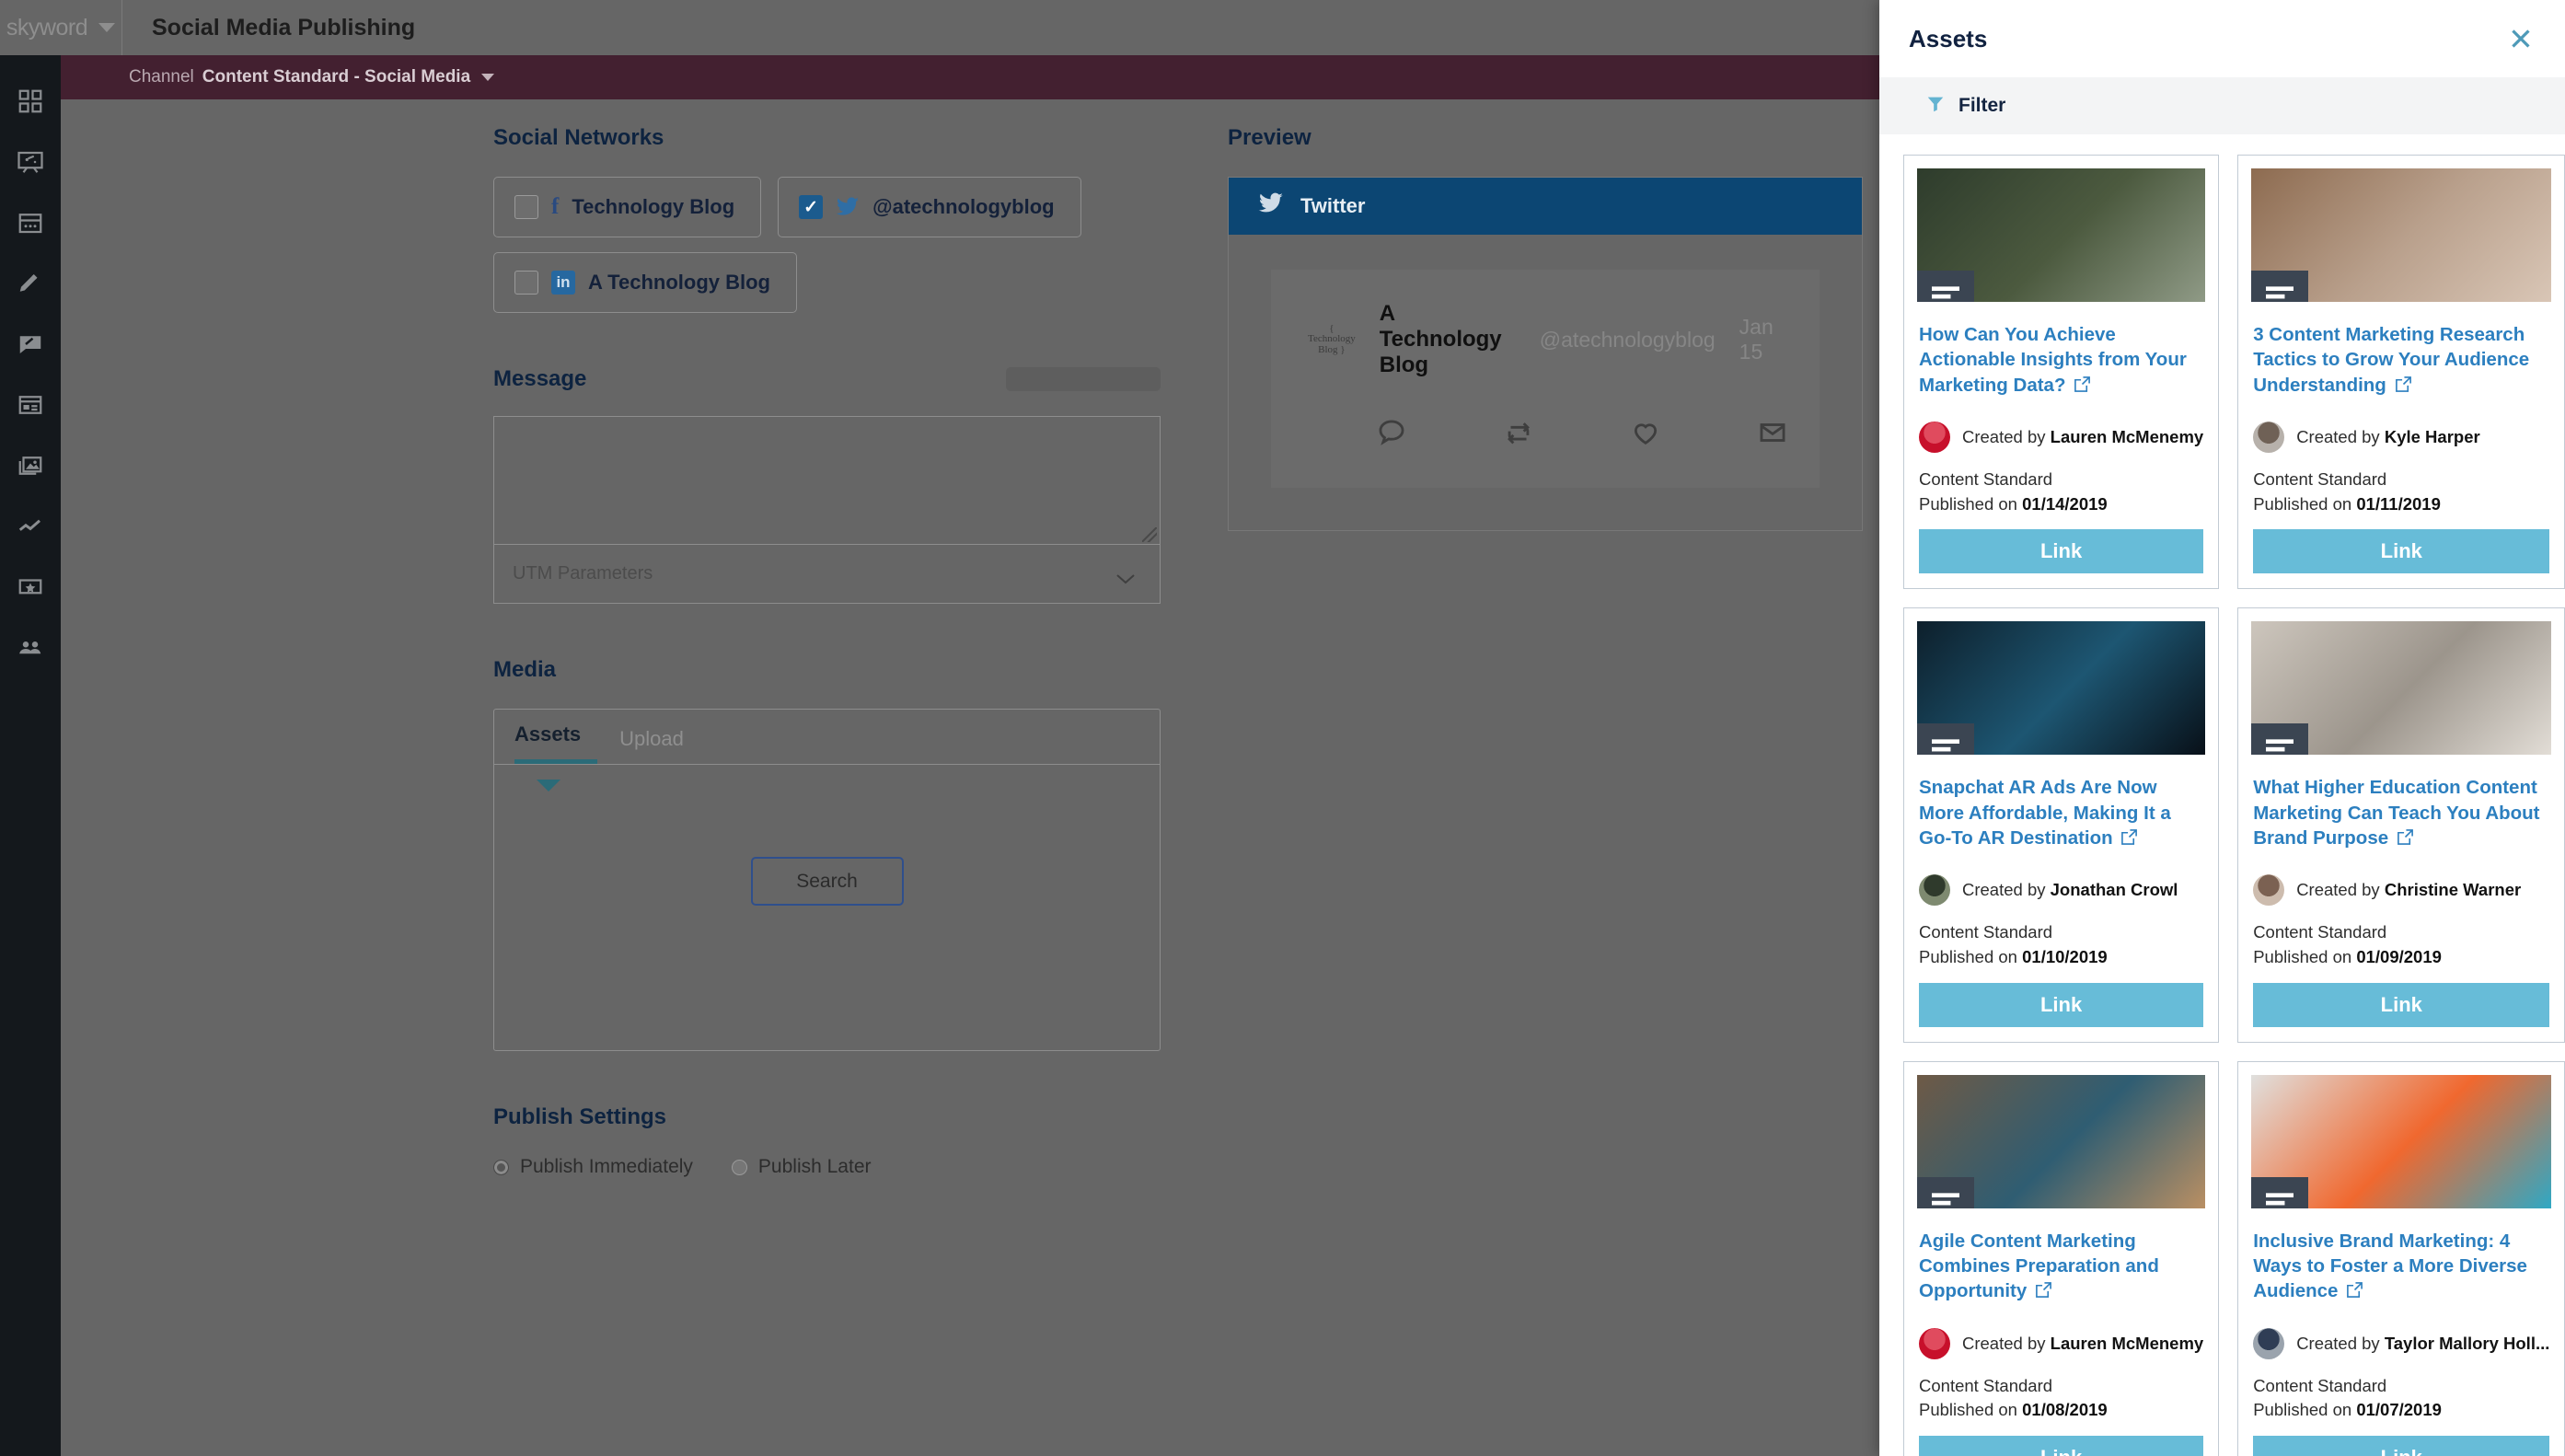 The image size is (2565, 1456). Describe the element at coordinates (30, 407) in the screenshot. I see `sidebar-item-publish` at that location.